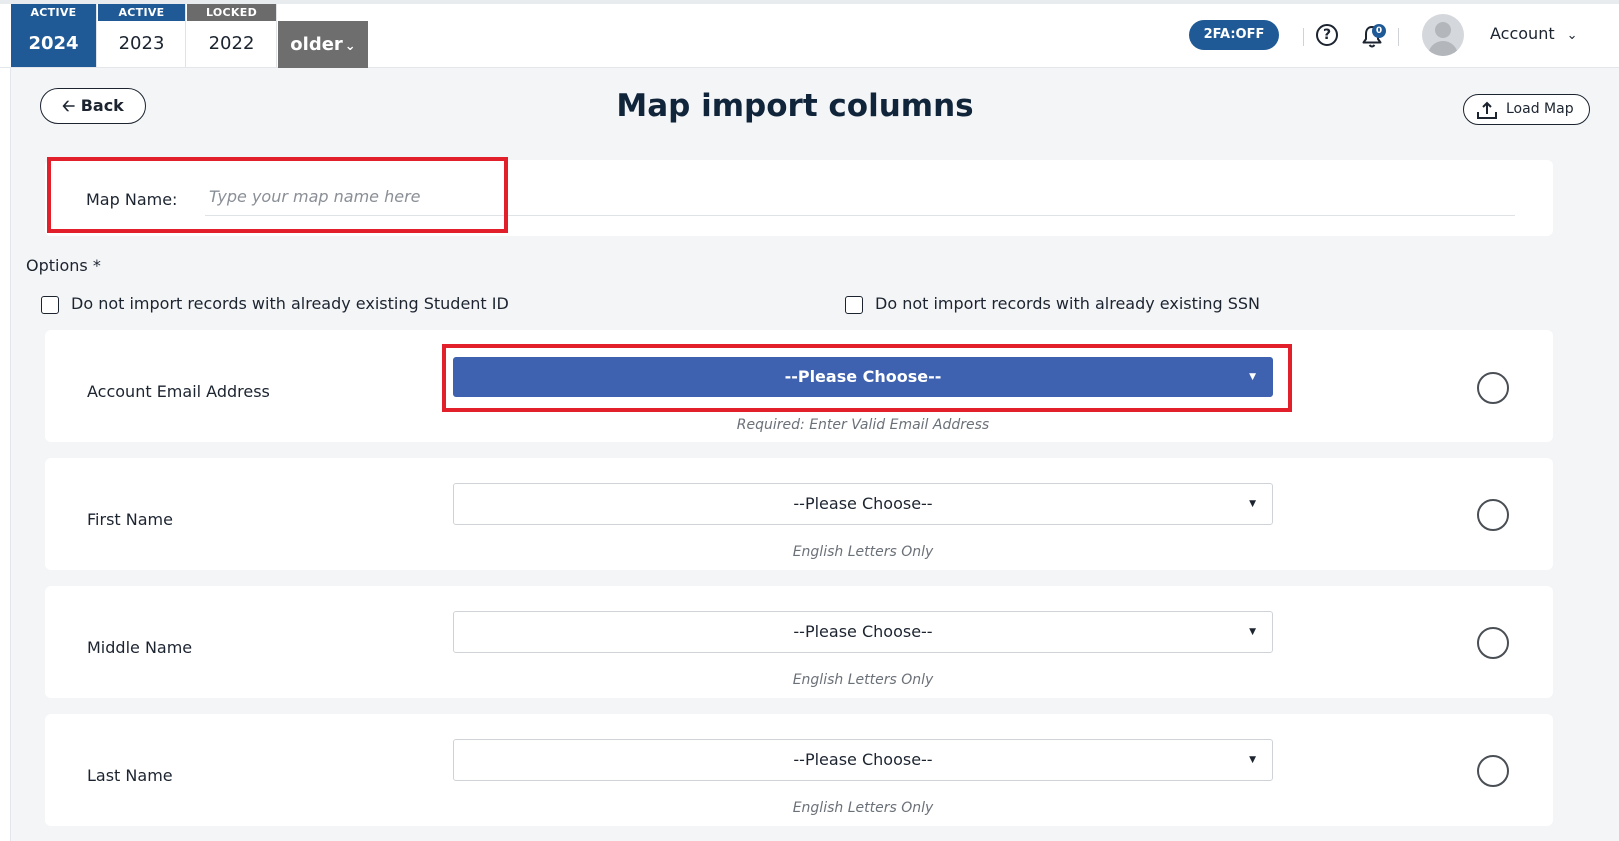 The height and width of the screenshot is (841, 1619). Describe the element at coordinates (53, 44) in the screenshot. I see `year-label: 2024` at that location.